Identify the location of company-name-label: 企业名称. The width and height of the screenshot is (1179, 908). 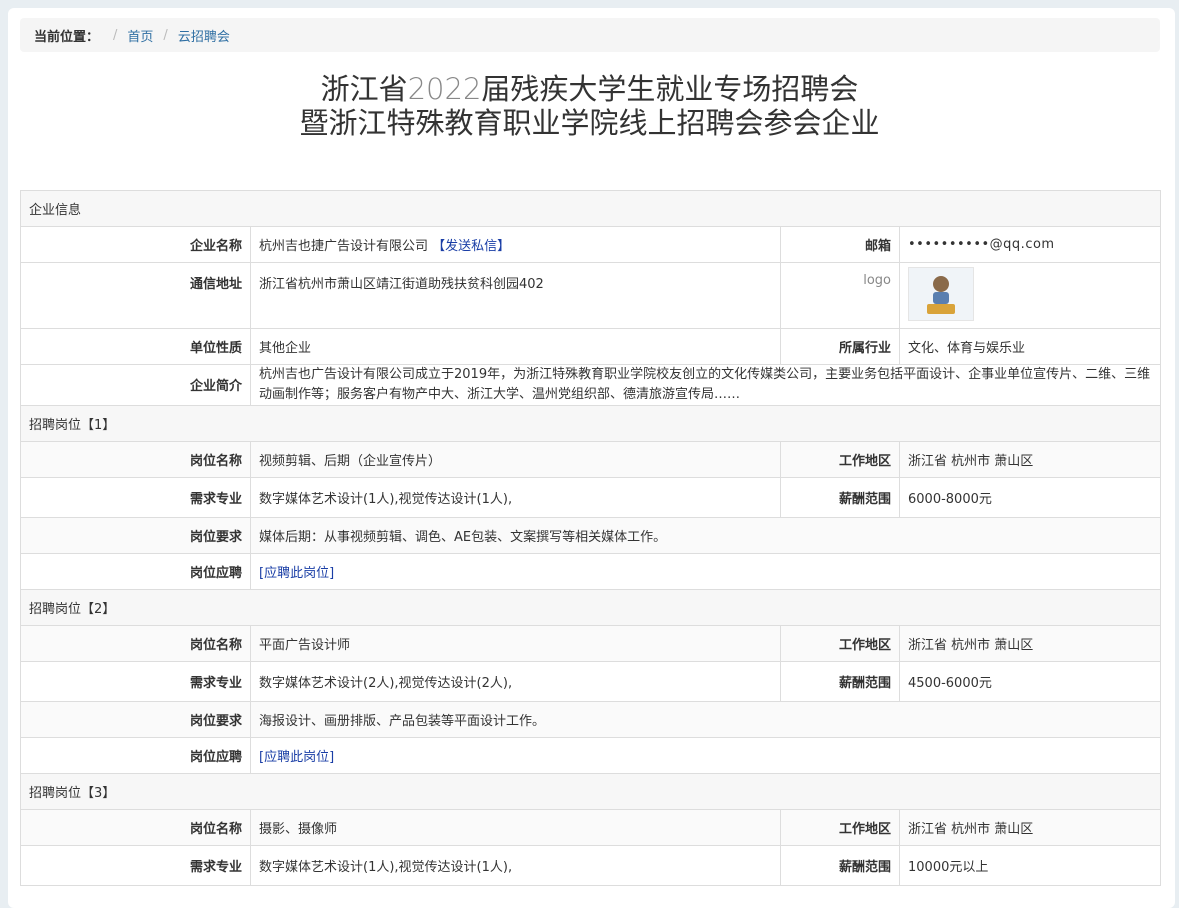
(135, 244).